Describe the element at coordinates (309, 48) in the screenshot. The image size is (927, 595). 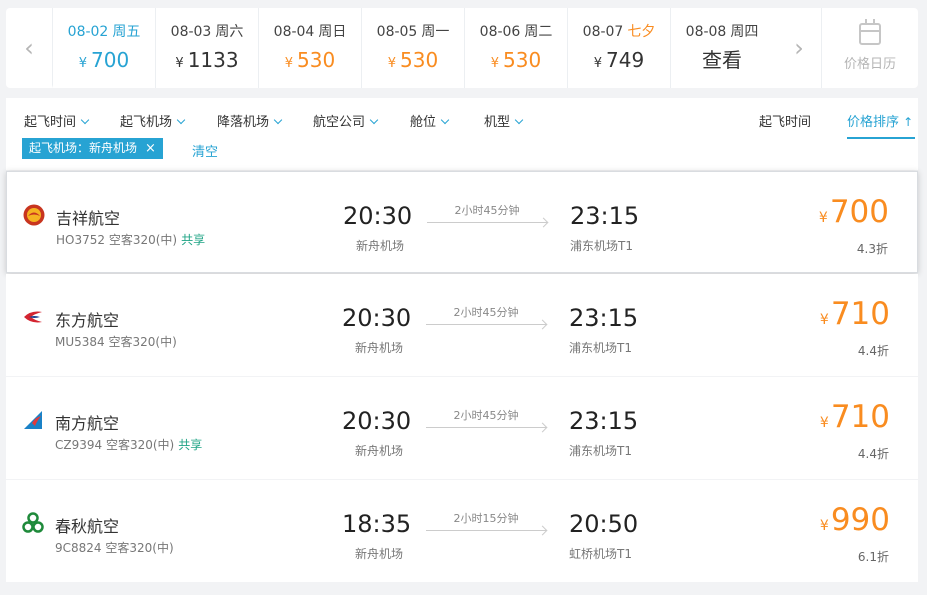
I see `date-tab-2: 08-04 周日 ¥530` at that location.